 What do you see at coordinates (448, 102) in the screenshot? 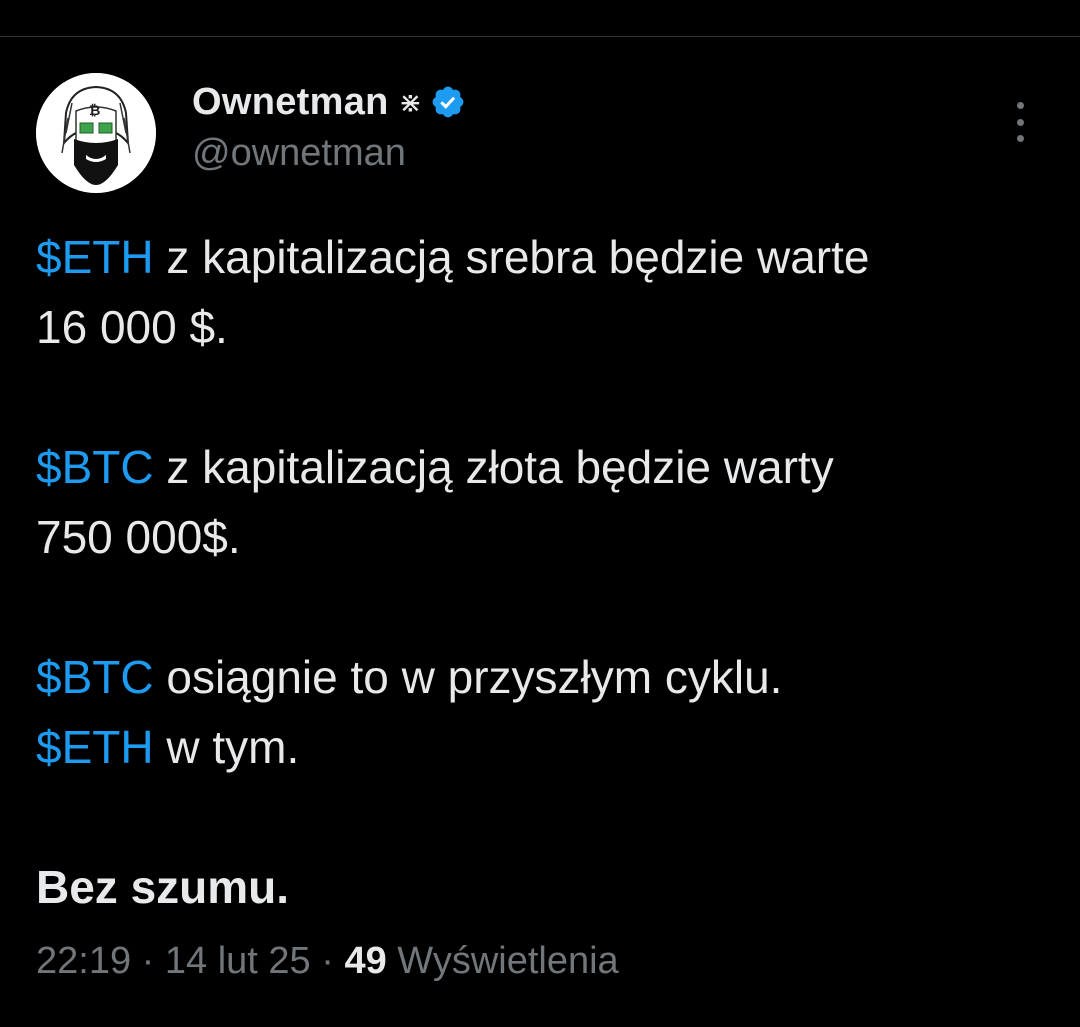
I see `verified-badge-icon` at bounding box center [448, 102].